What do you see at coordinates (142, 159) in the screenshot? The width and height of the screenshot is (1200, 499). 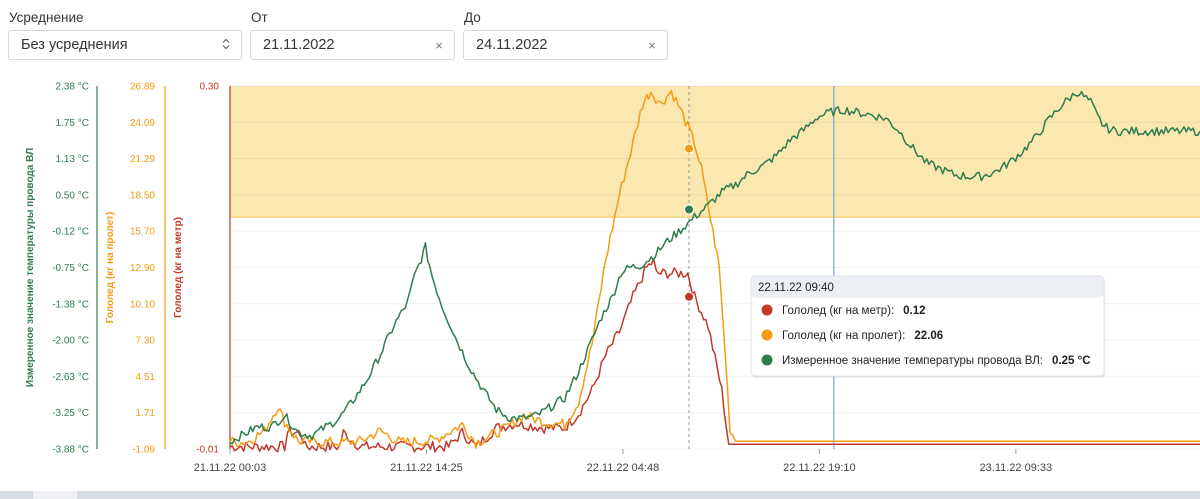 I see `y-tick-label-span: 21.29` at bounding box center [142, 159].